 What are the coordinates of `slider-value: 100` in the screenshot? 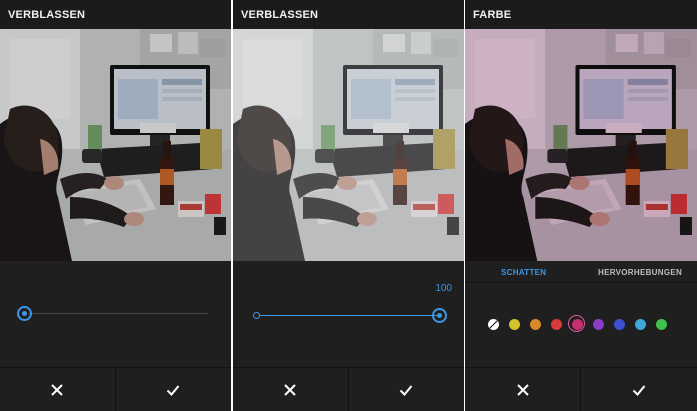 It's located at (443, 288).